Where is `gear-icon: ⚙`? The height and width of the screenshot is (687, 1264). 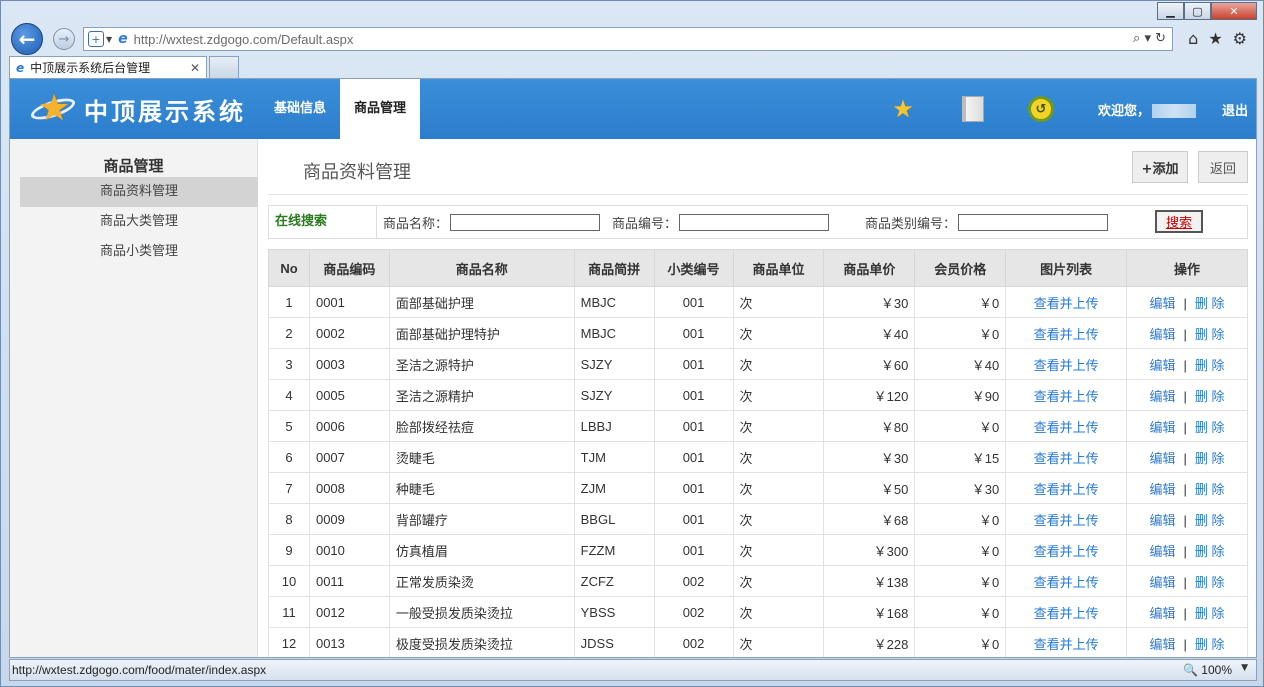
gear-icon: ⚙ is located at coordinates (1240, 38).